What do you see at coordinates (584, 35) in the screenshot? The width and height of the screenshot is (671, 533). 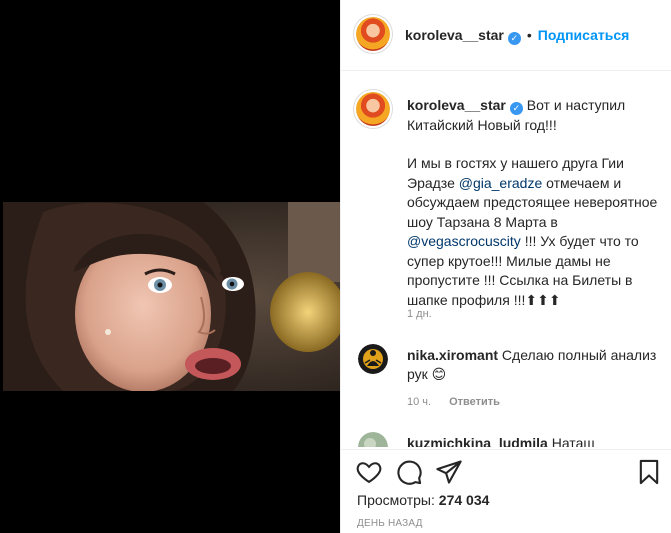 I see `follow-button: Подписаться` at bounding box center [584, 35].